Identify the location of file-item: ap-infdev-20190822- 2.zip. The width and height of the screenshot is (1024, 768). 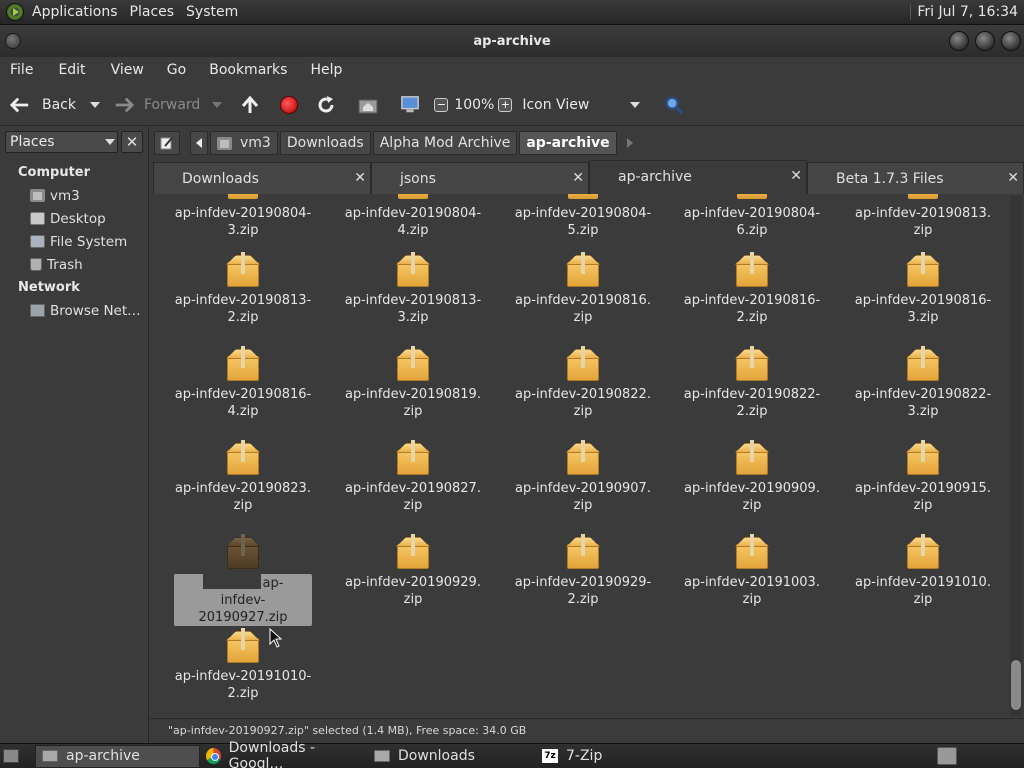
(752, 383).